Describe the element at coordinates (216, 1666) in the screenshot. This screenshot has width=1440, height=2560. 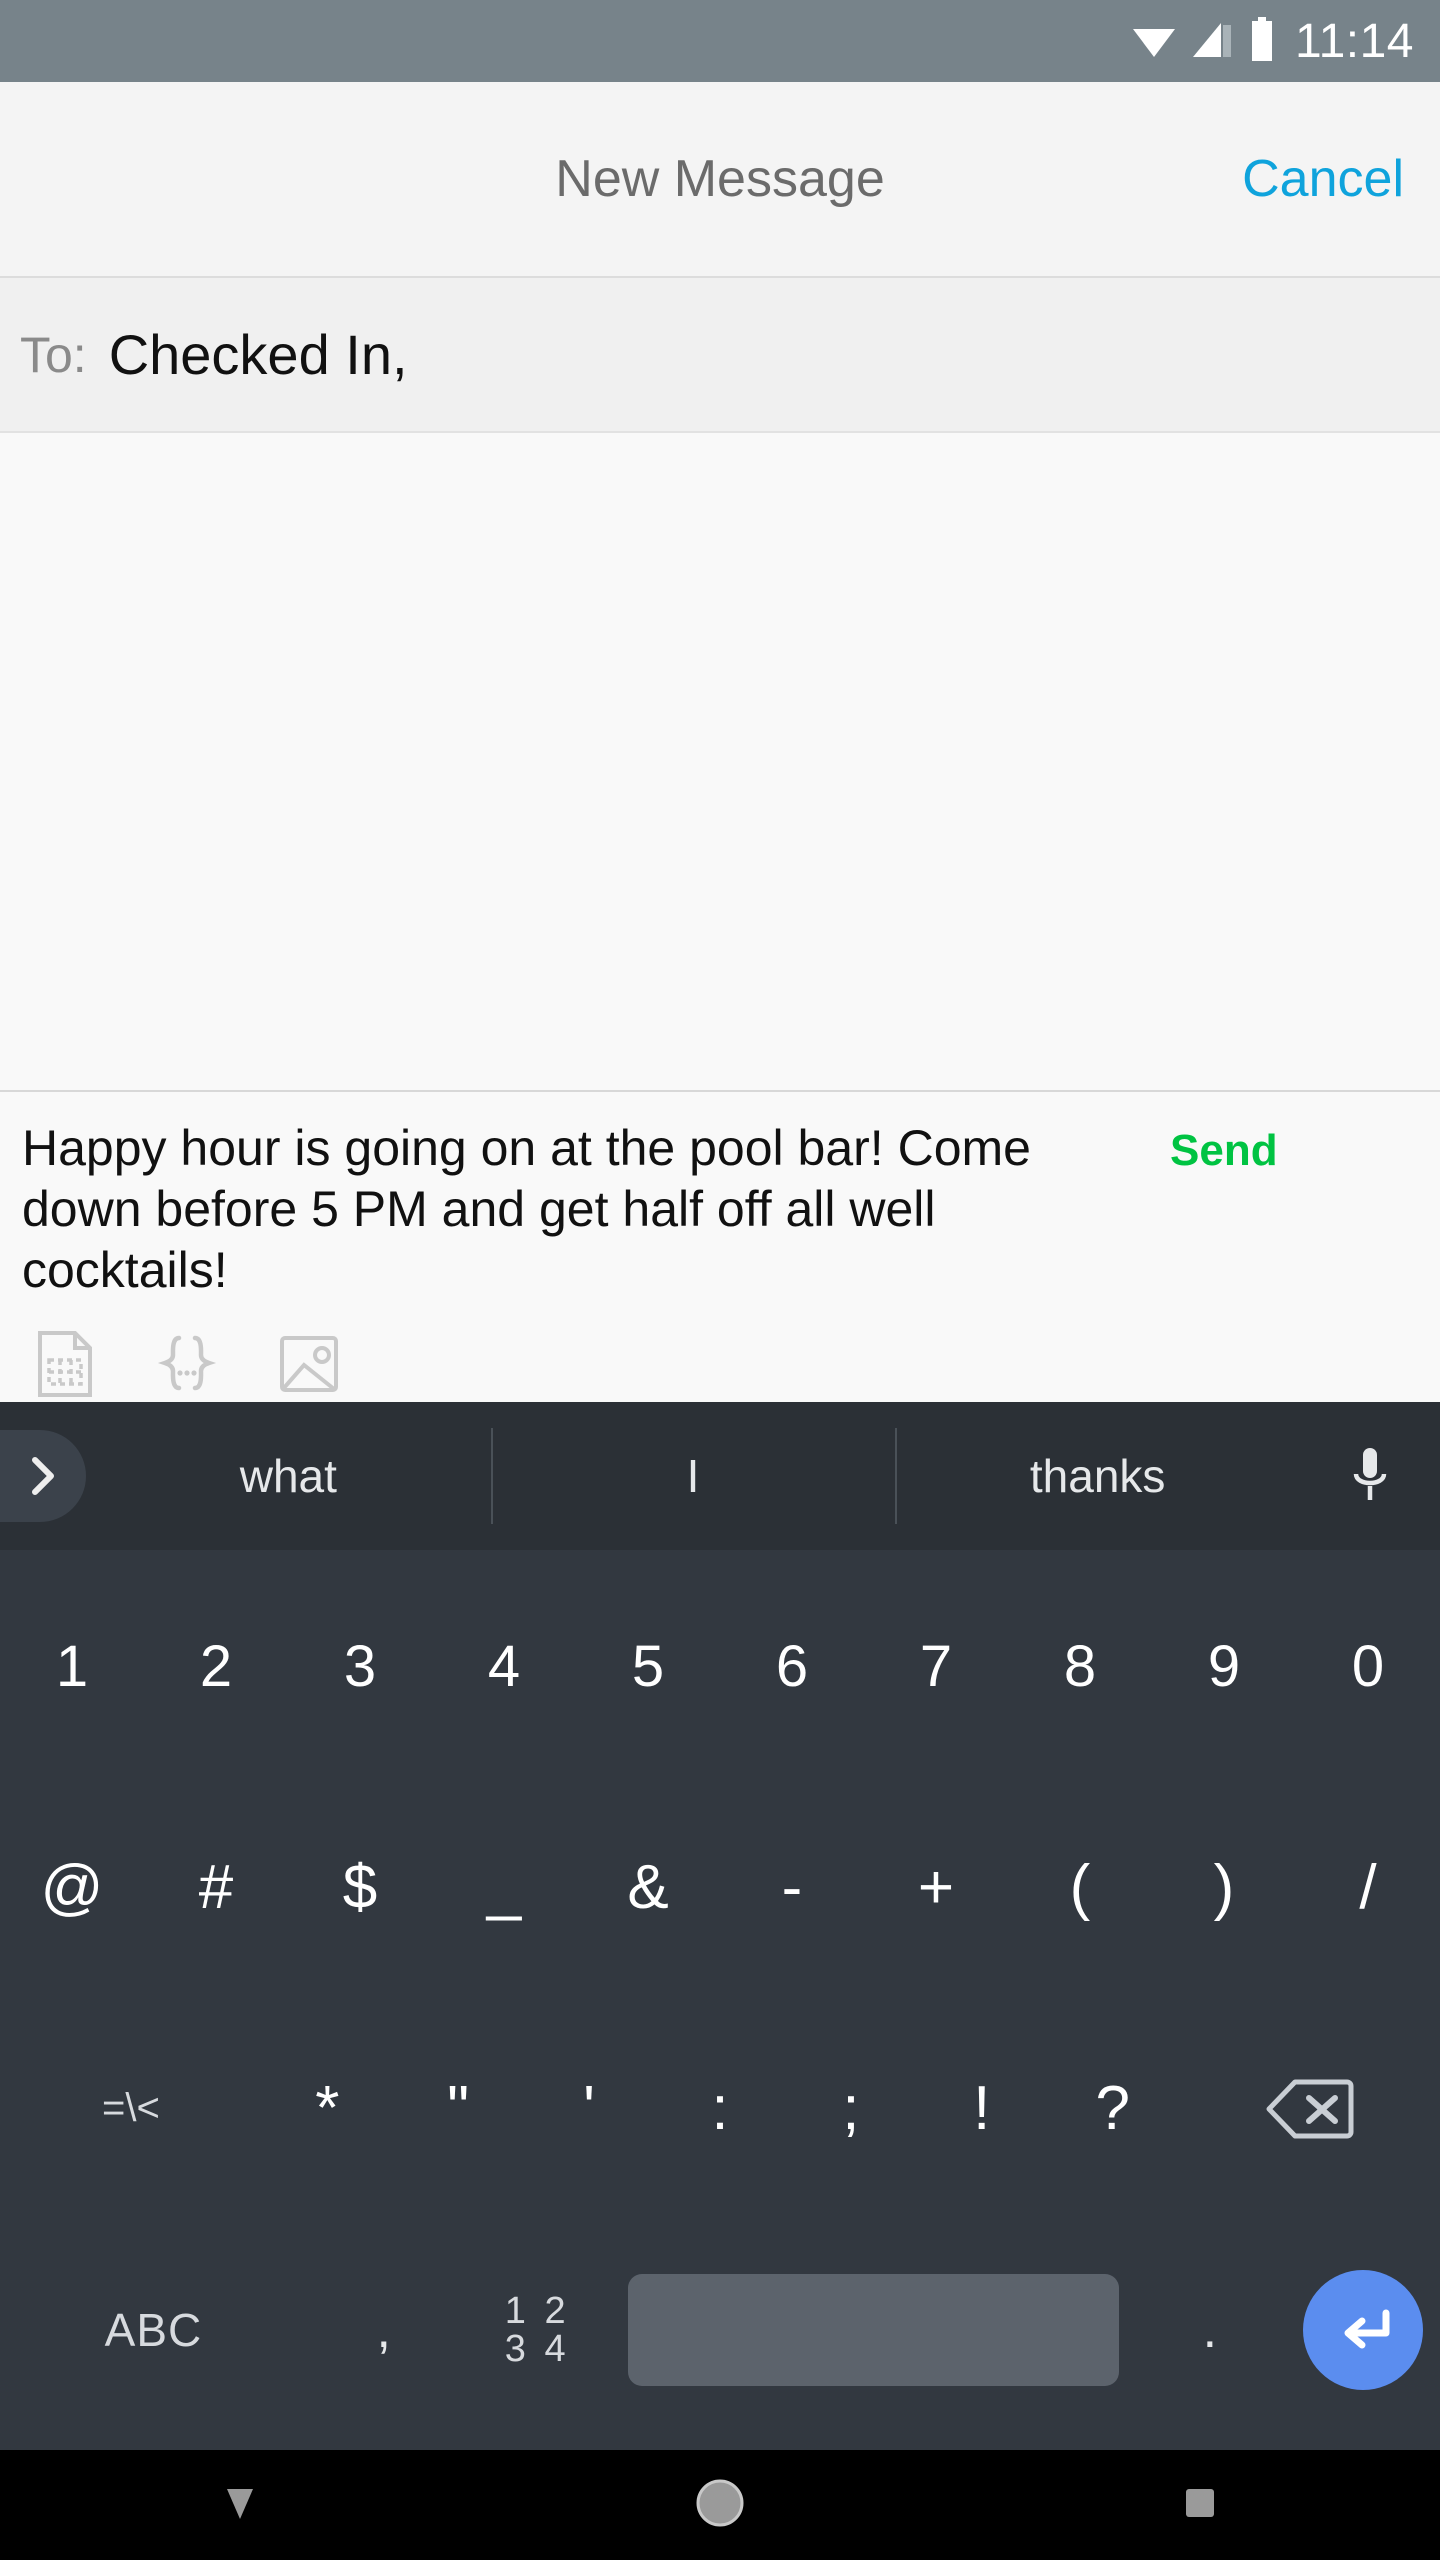
I see `key-2: 2` at that location.